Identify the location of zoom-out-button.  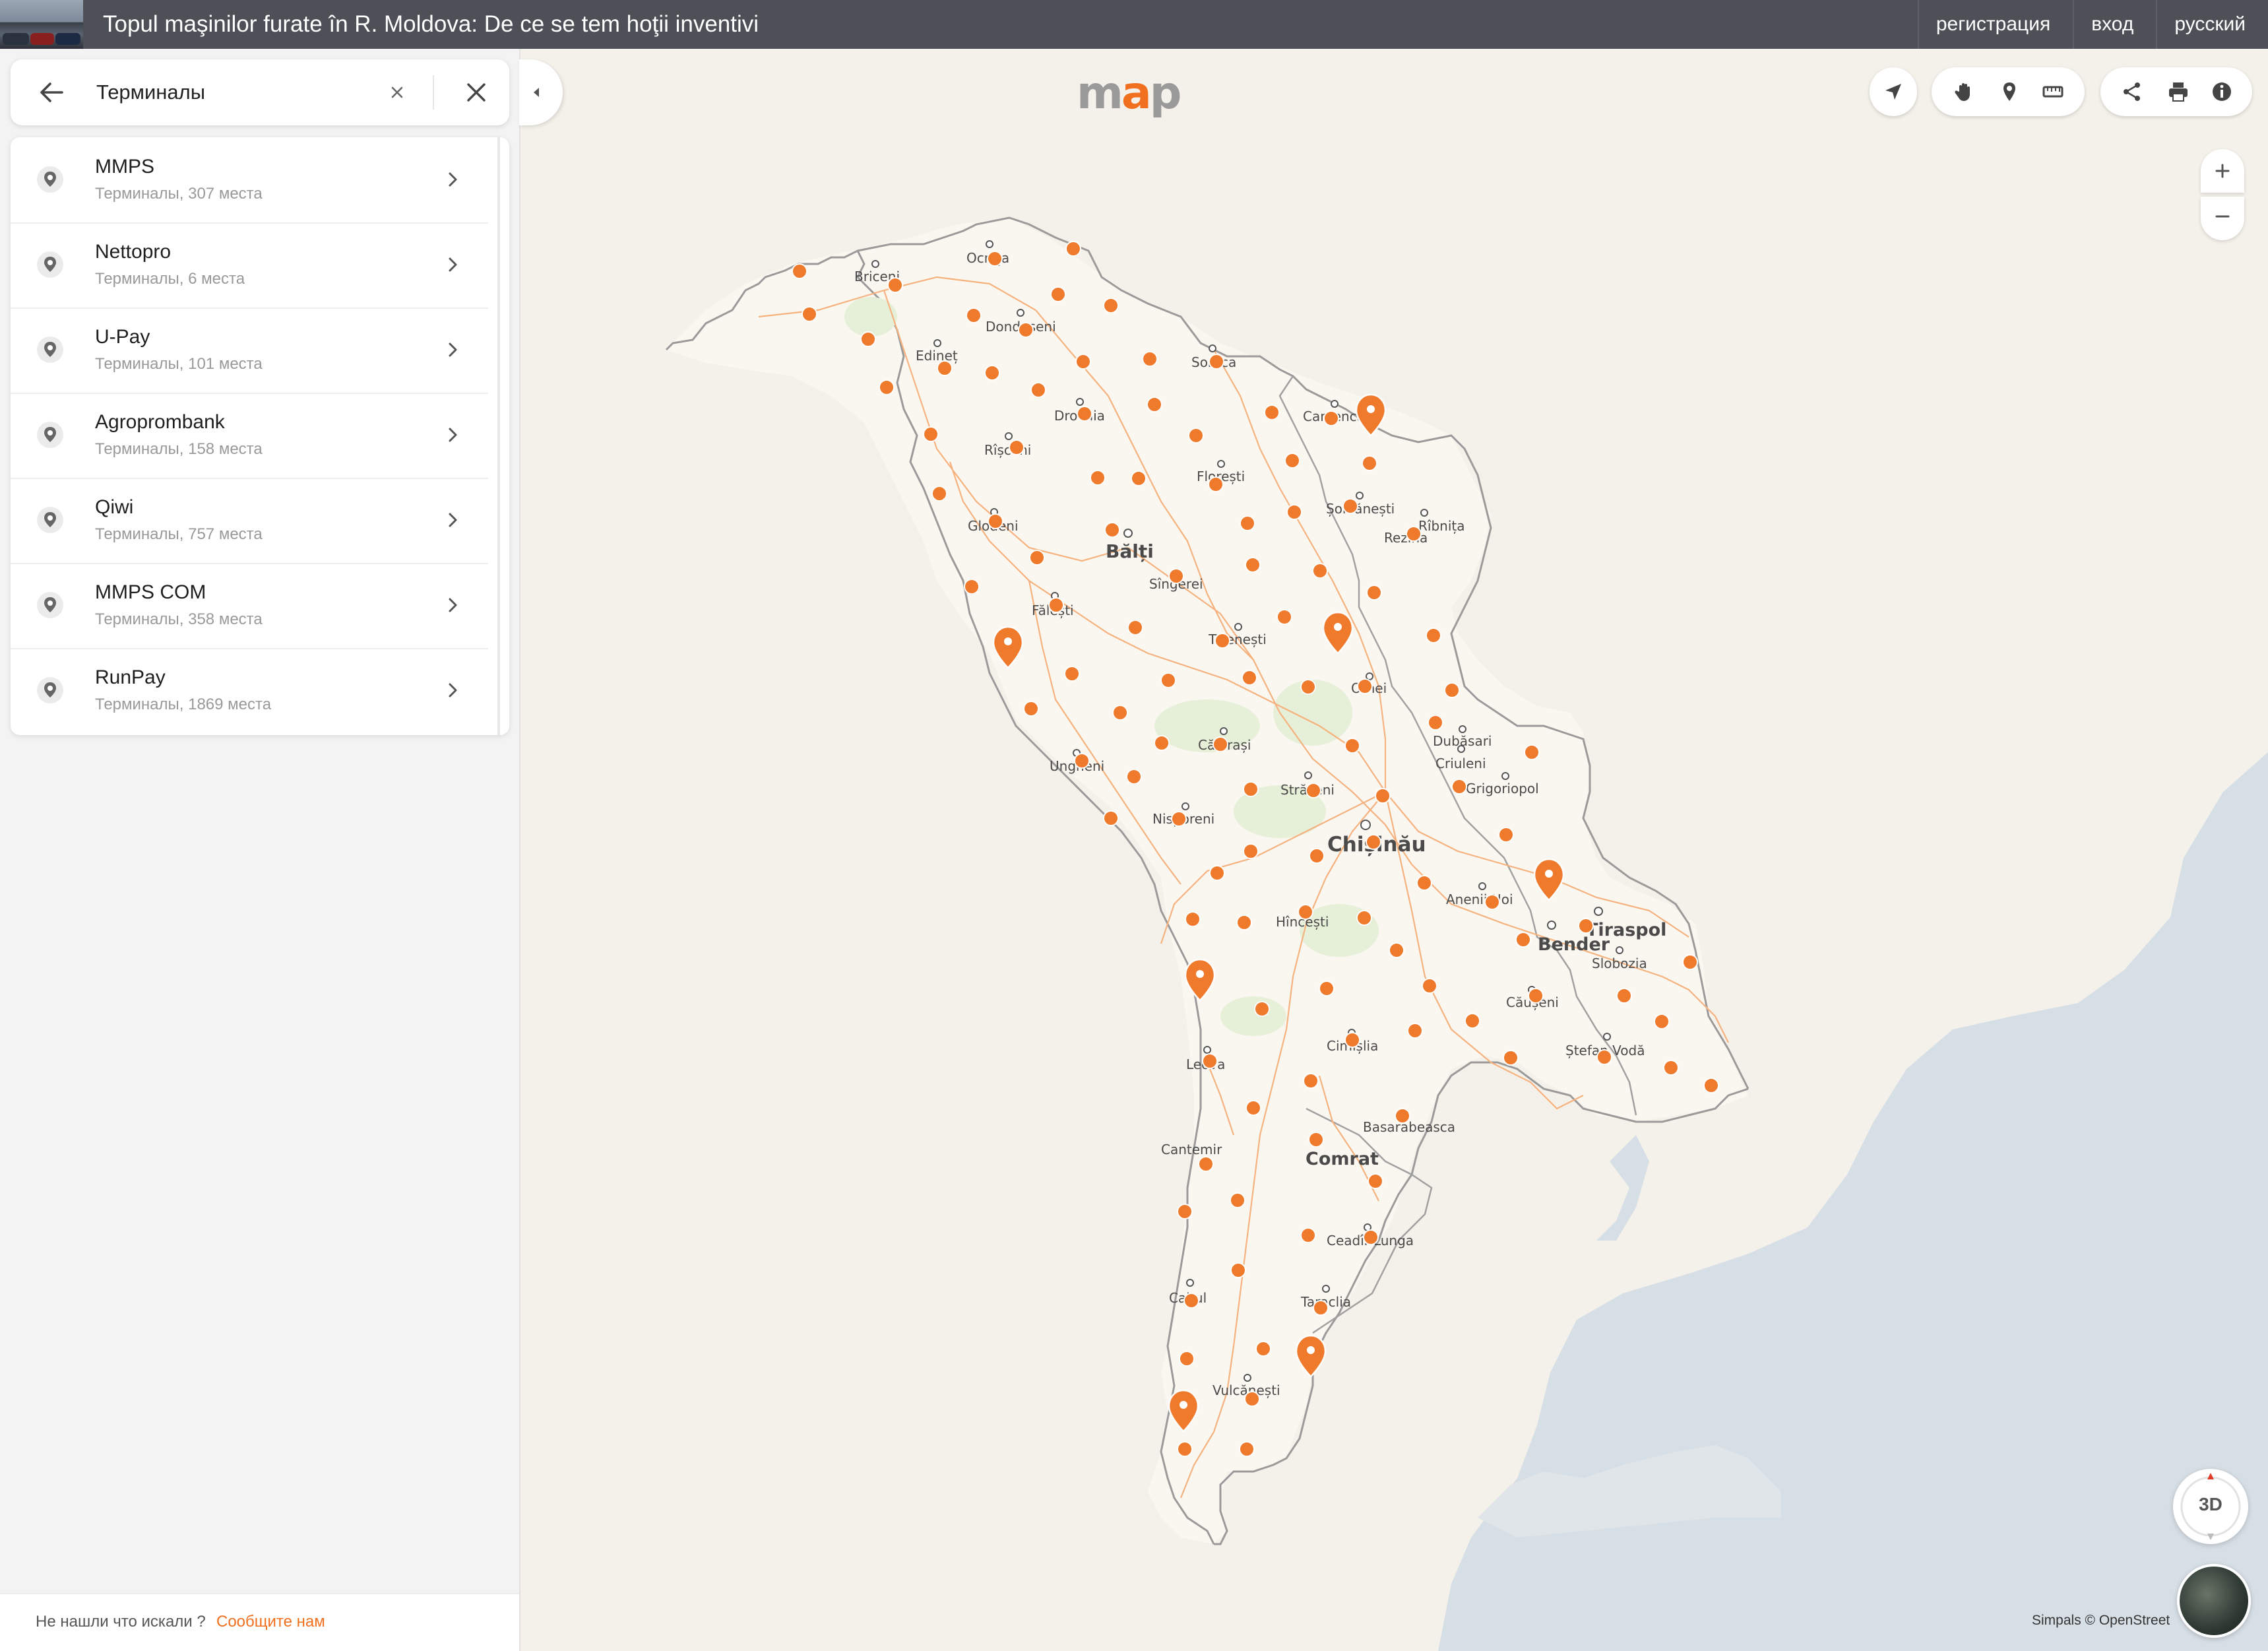
(2222, 219).